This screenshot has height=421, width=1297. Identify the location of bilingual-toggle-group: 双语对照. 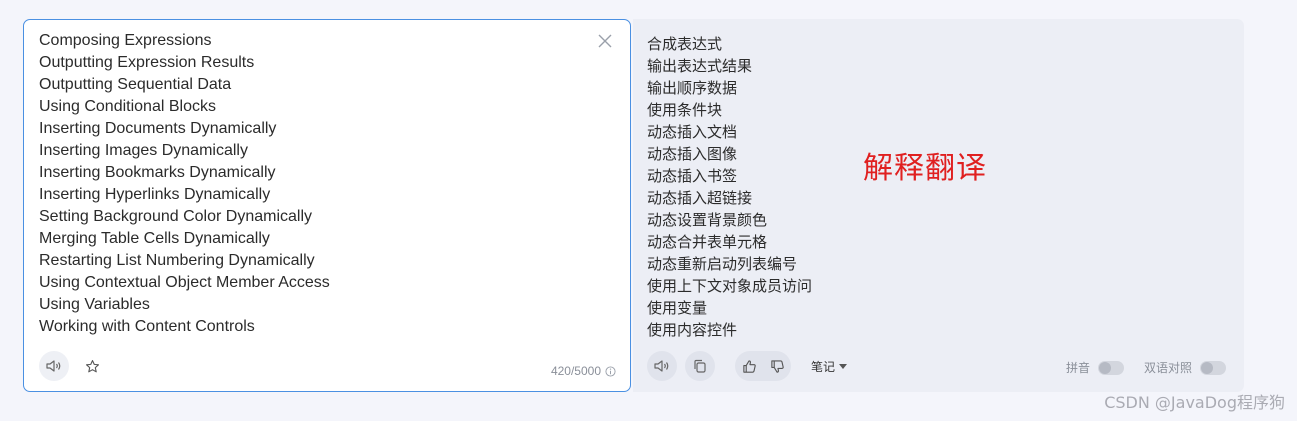
(1185, 367).